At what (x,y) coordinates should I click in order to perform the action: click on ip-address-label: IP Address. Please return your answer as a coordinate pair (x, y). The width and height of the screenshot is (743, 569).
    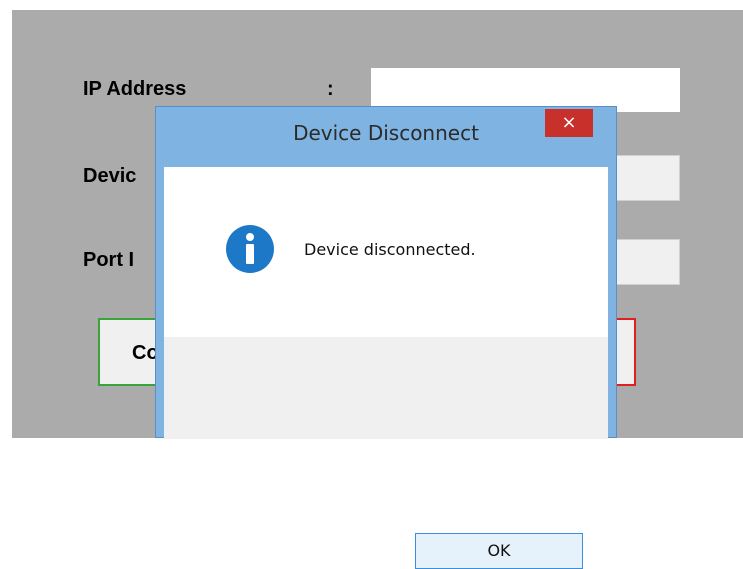
    Looking at the image, I should click on (135, 89).